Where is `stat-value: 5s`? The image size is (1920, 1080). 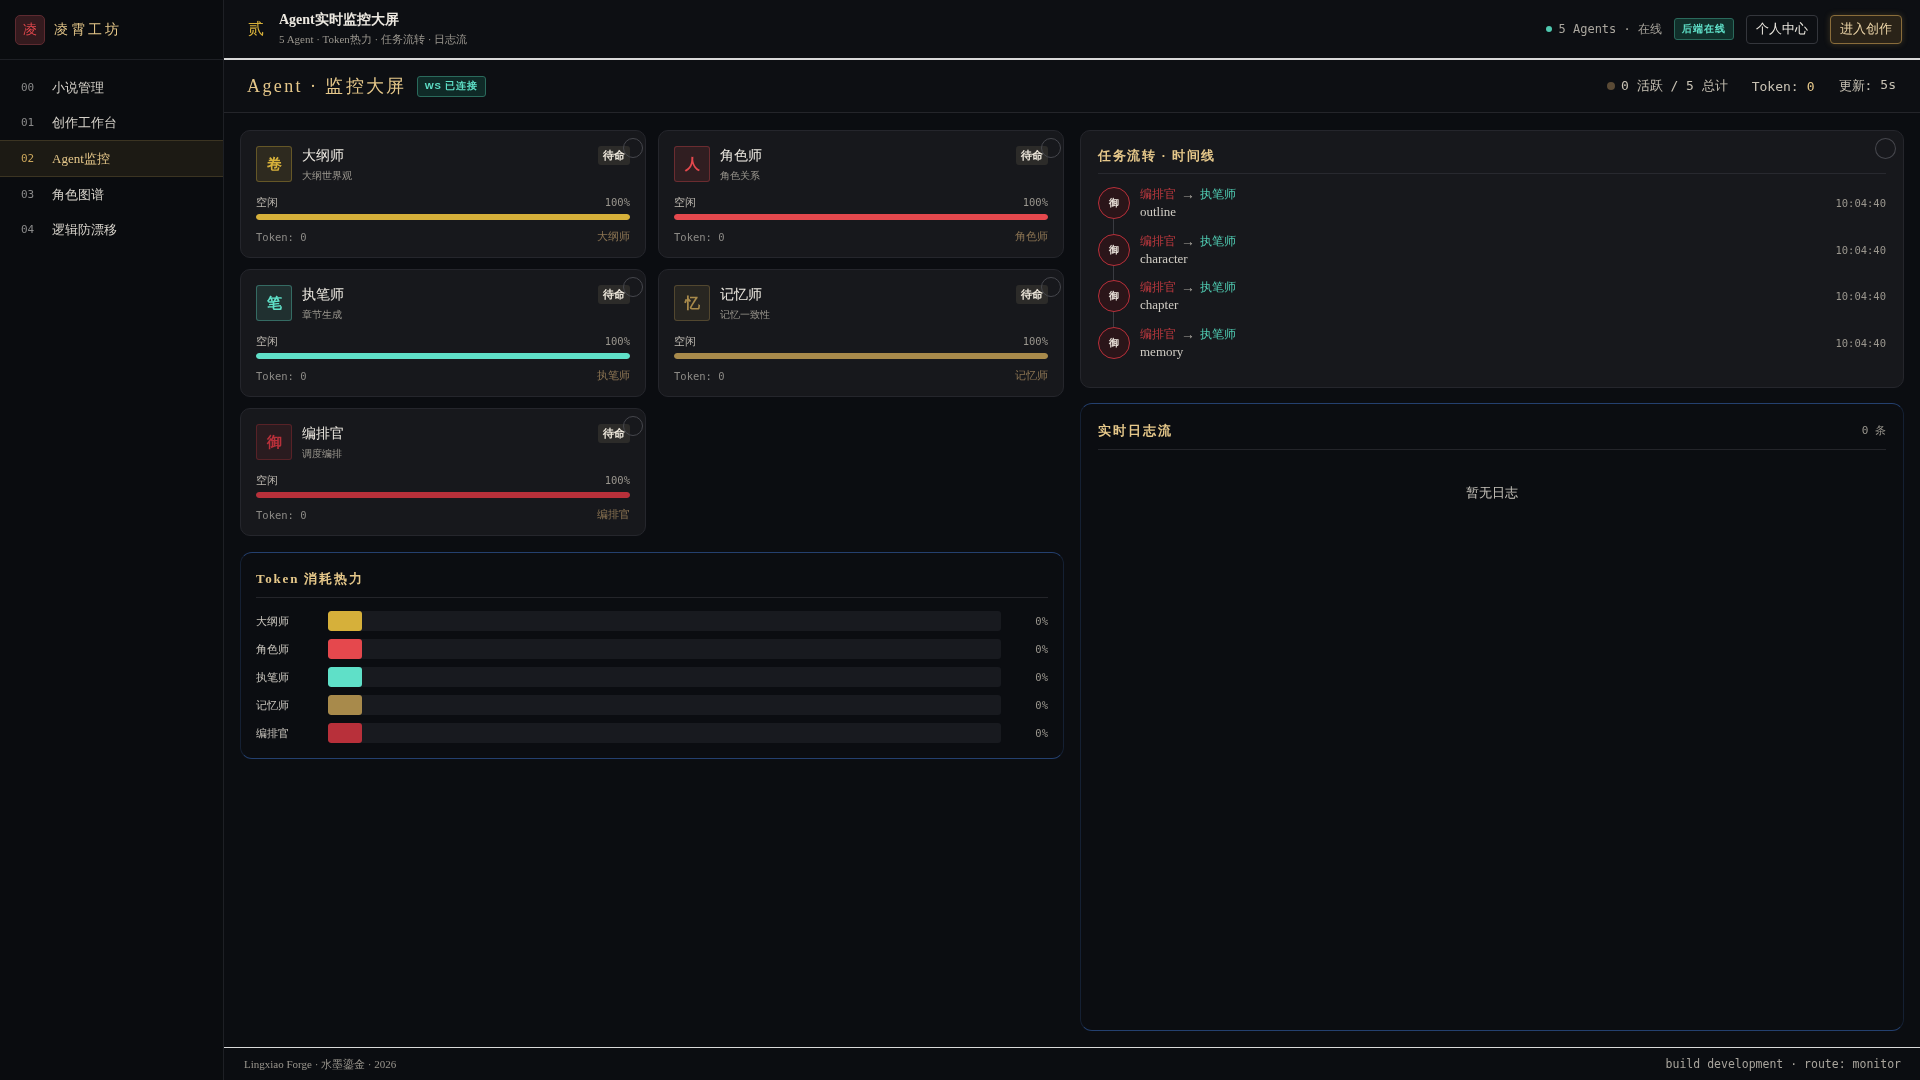
stat-value: 5s is located at coordinates (1888, 85).